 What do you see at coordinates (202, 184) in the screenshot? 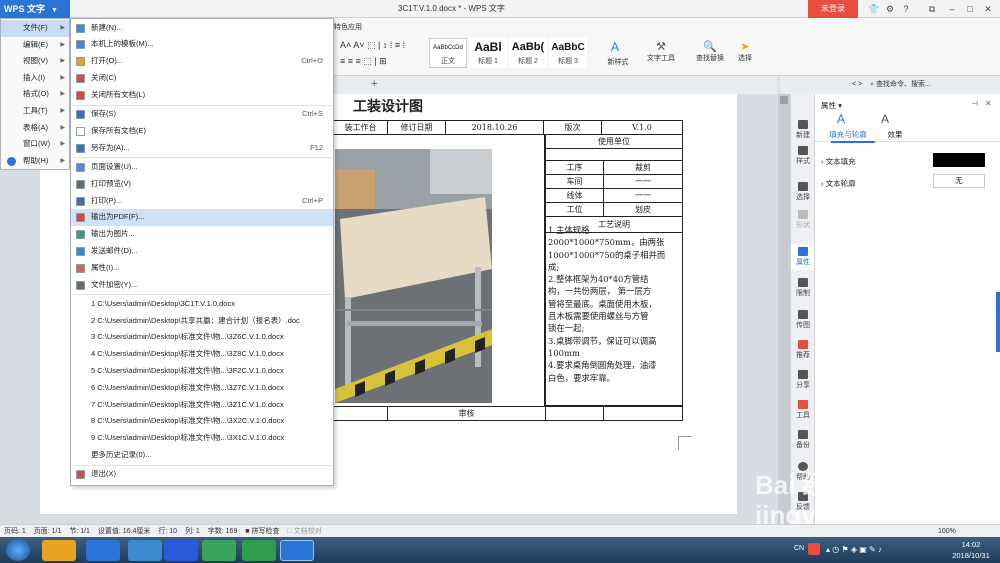
I see `file-menu-item: 打印预览(V)` at bounding box center [202, 184].